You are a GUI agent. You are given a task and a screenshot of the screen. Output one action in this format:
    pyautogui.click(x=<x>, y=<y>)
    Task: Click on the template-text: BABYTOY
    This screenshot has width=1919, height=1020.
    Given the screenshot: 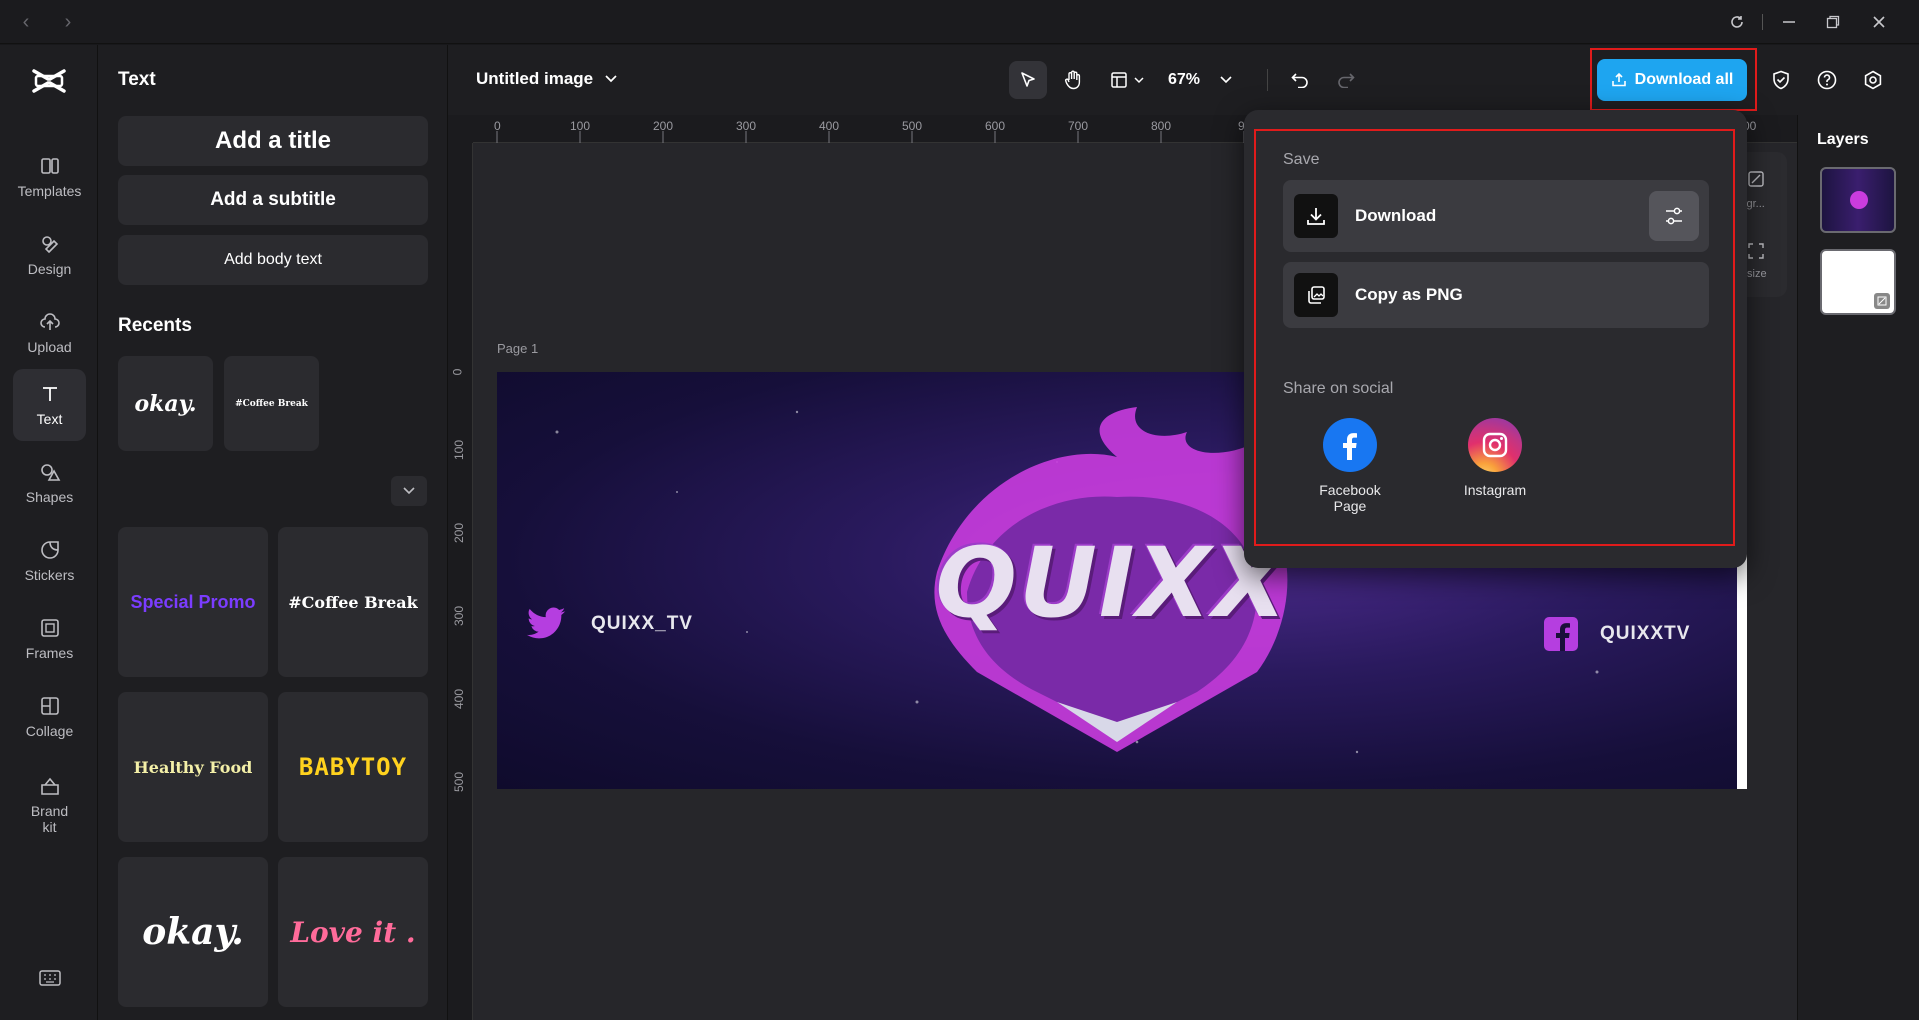 What is the action you would take?
    pyautogui.click(x=353, y=767)
    